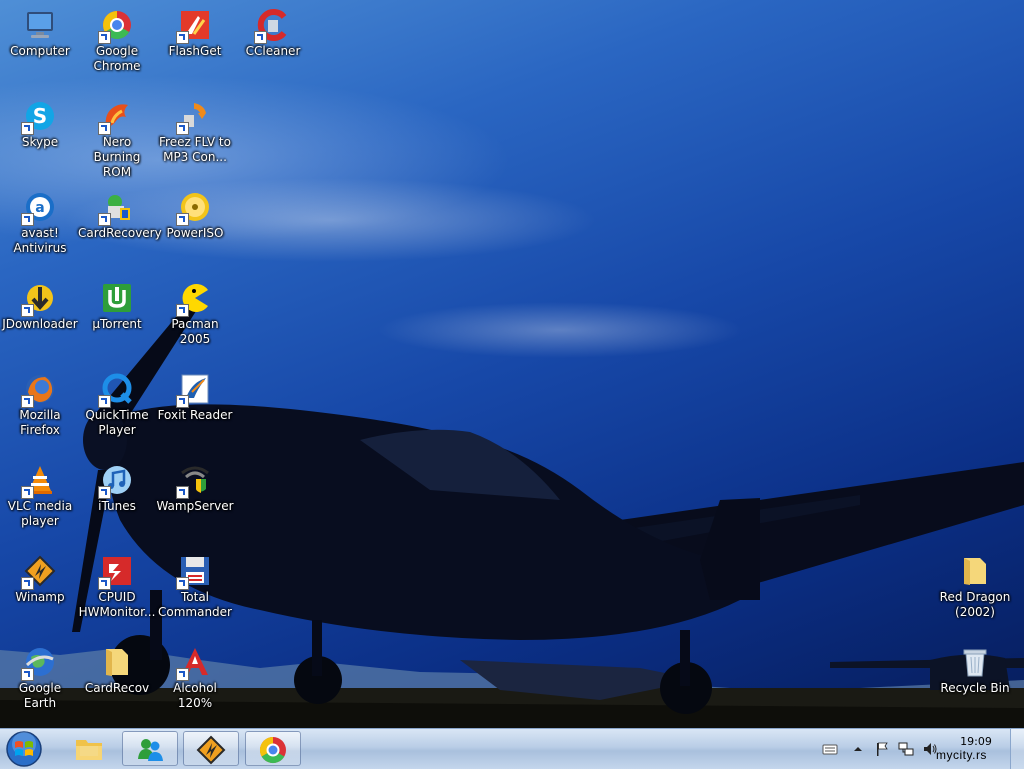 The width and height of the screenshot is (1024, 772). I want to click on desktop-icon-label: Google Earth, so click(40, 695).